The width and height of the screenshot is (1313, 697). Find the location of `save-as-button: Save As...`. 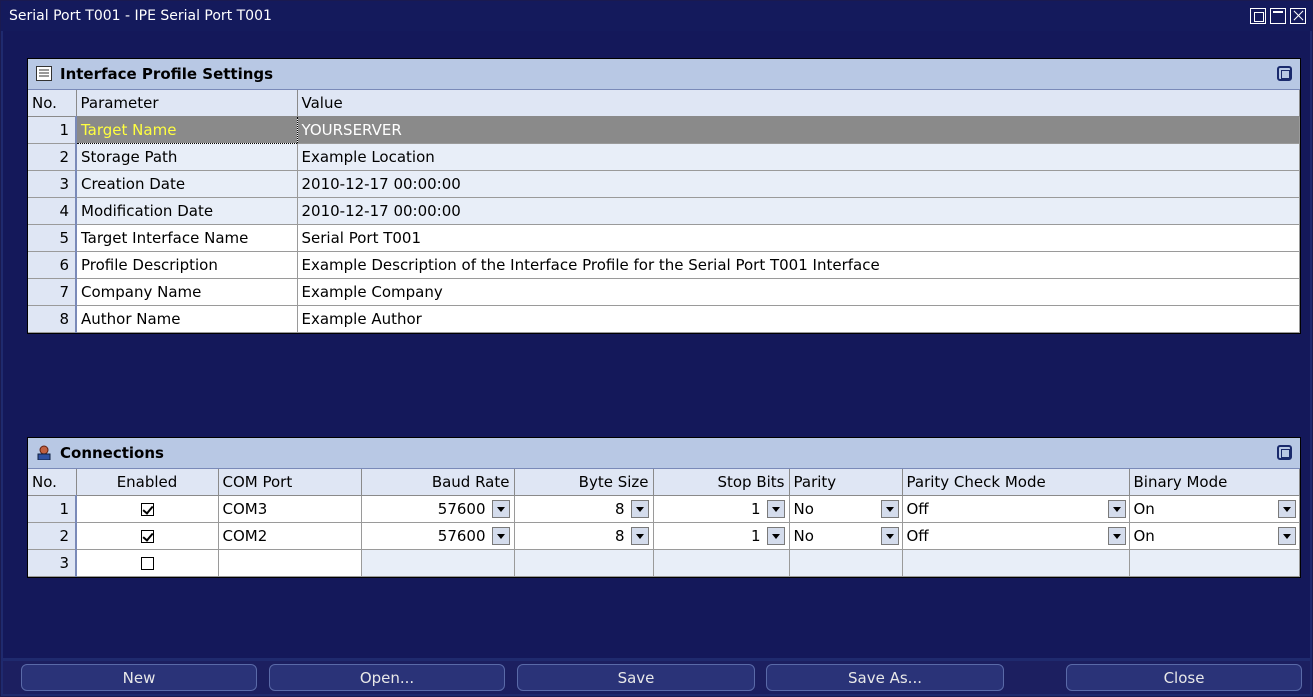

save-as-button: Save As... is located at coordinates (885, 677).